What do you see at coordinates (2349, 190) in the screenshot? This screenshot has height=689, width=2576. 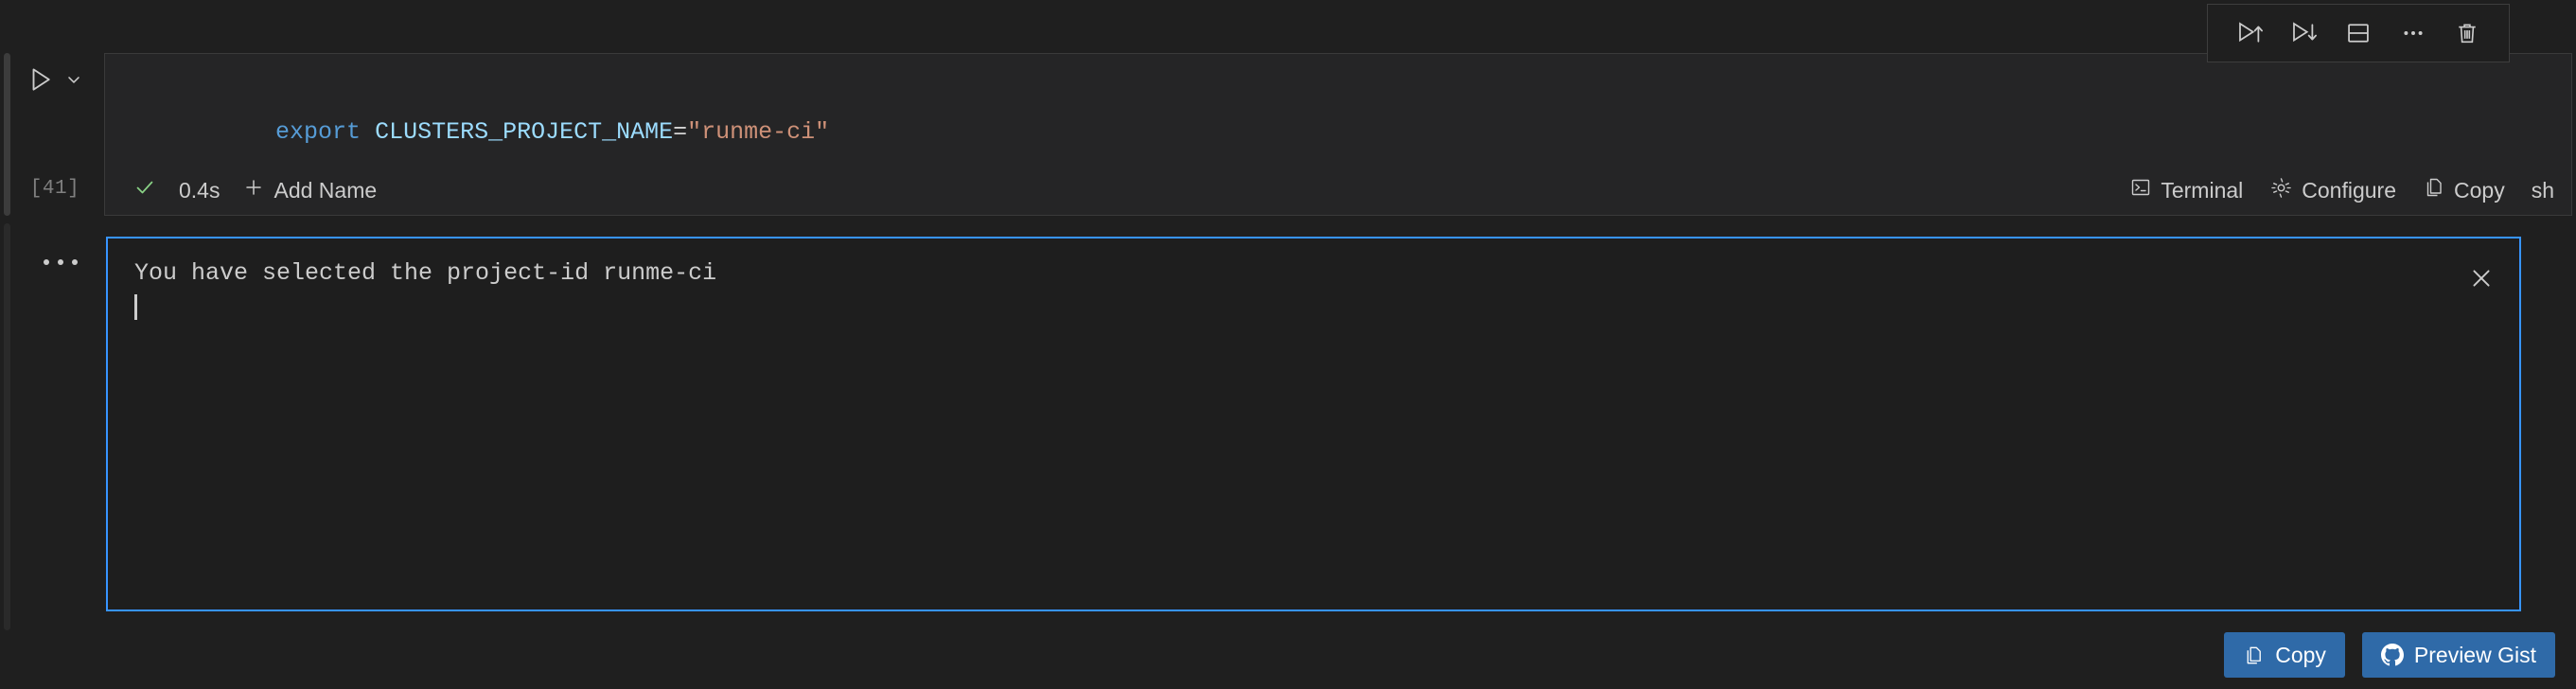 I see `configure-label: Configure` at bounding box center [2349, 190].